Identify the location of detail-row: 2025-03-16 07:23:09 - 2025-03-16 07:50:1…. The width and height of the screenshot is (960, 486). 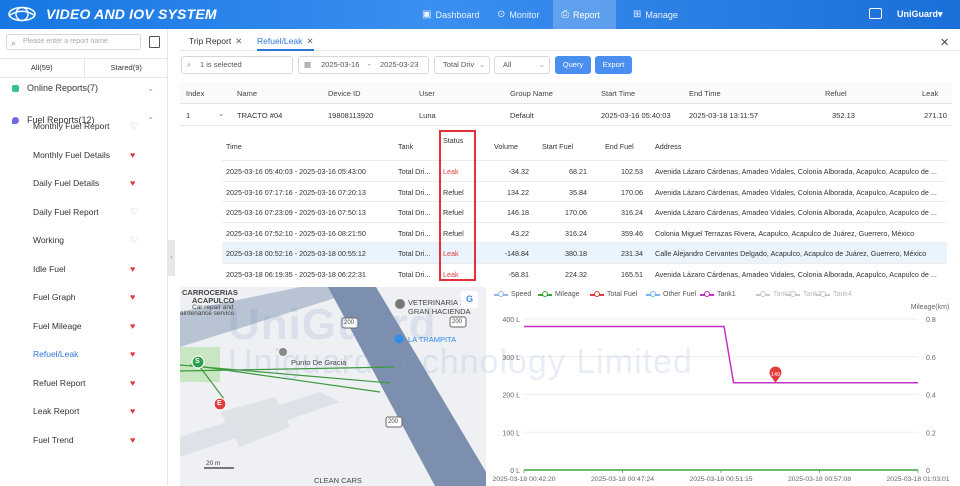
(584, 212).